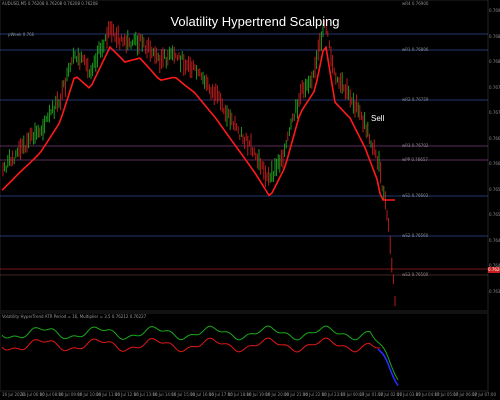 This screenshot has width=500, height=400. I want to click on price-axis-label: 0.76350, so click(494, 291).